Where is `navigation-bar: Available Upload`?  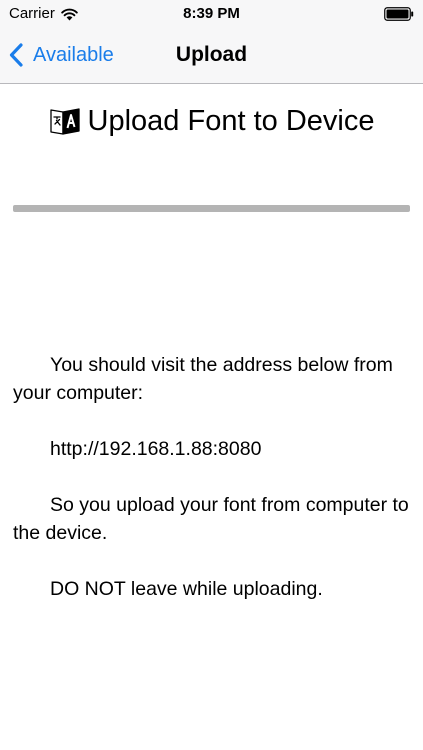 navigation-bar: Available Upload is located at coordinates (211, 55).